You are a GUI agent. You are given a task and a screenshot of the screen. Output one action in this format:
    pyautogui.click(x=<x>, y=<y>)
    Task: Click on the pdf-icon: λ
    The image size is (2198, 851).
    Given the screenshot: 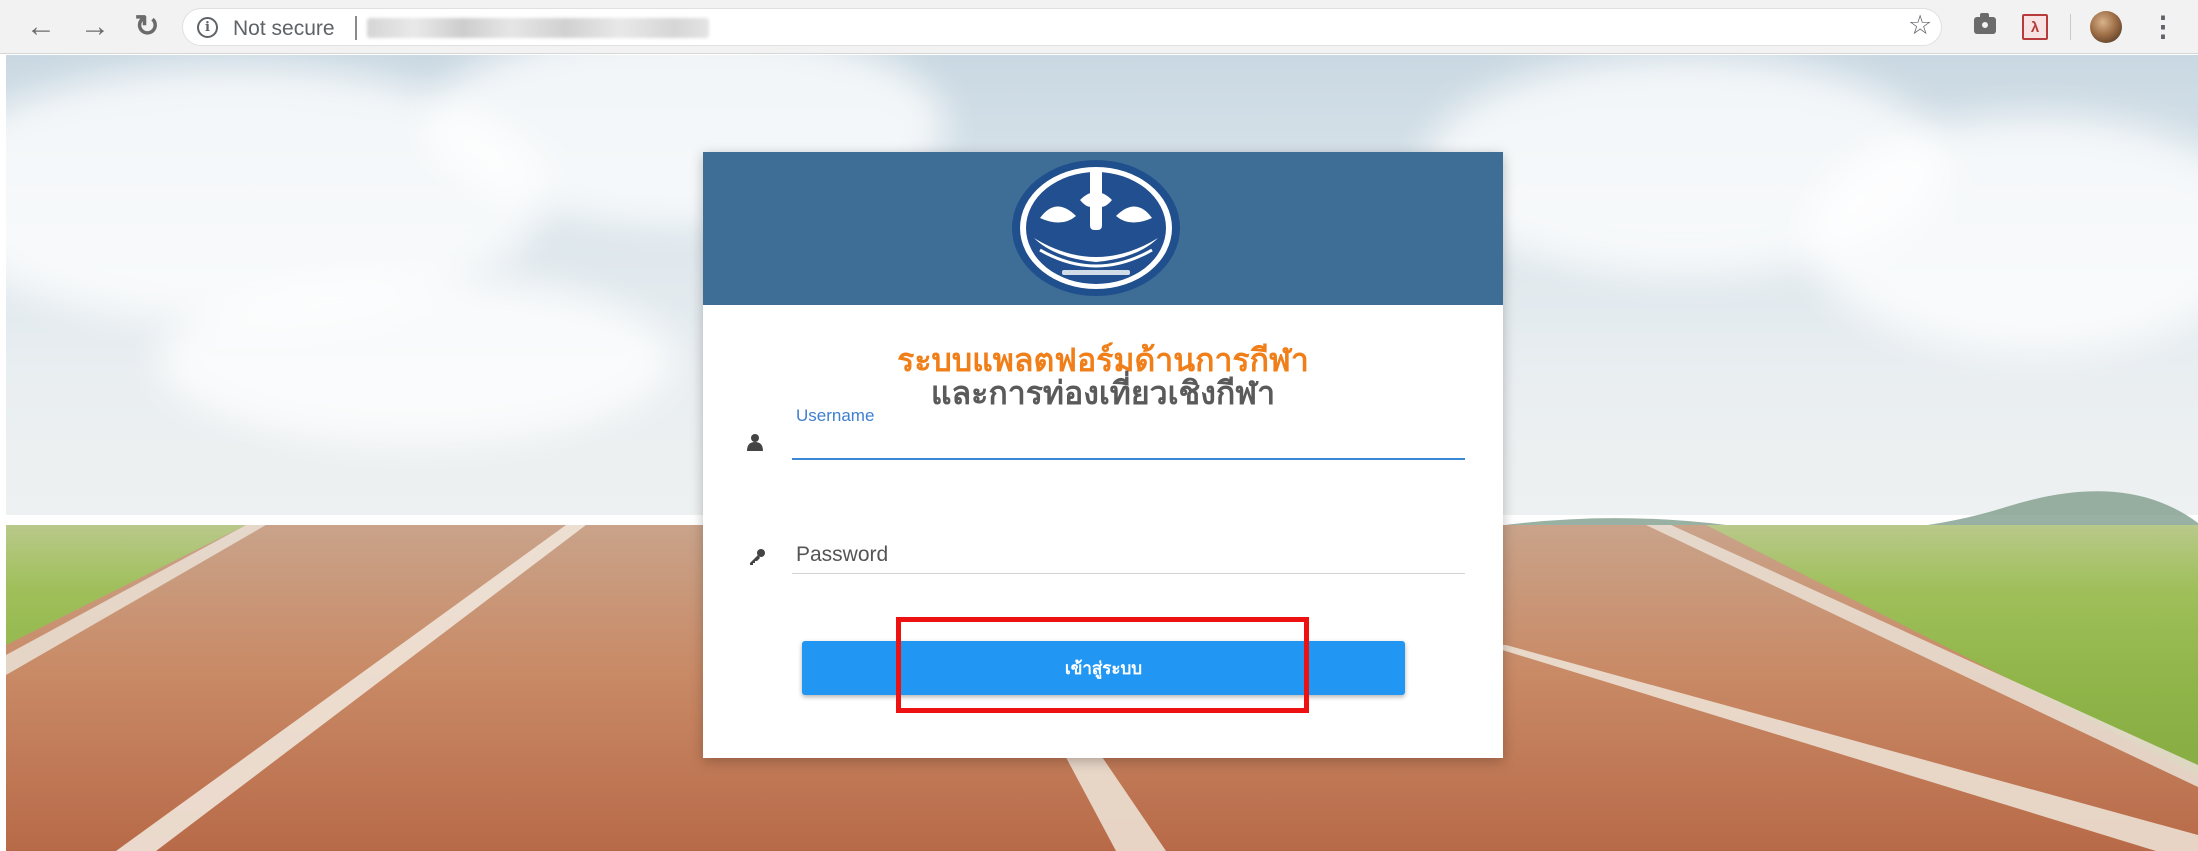 What is the action you would take?
    pyautogui.click(x=2035, y=27)
    